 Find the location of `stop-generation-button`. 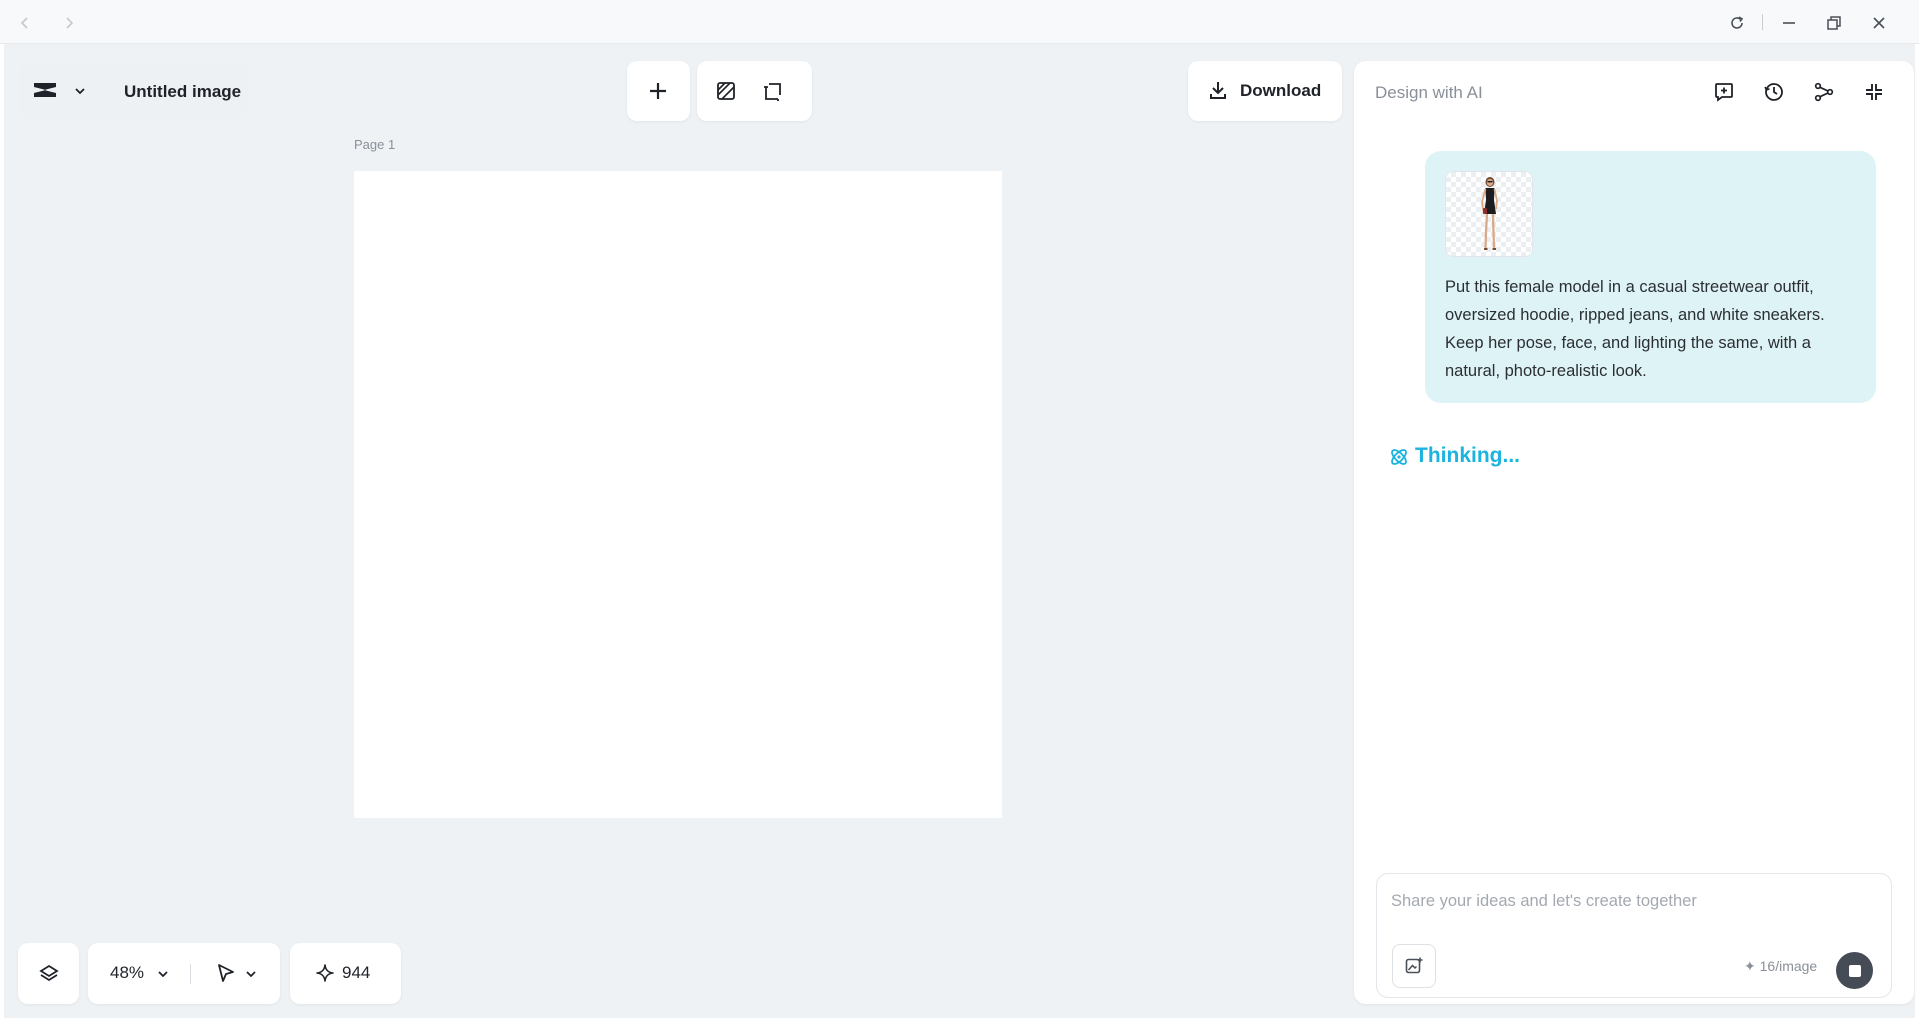

stop-generation-button is located at coordinates (1854, 970).